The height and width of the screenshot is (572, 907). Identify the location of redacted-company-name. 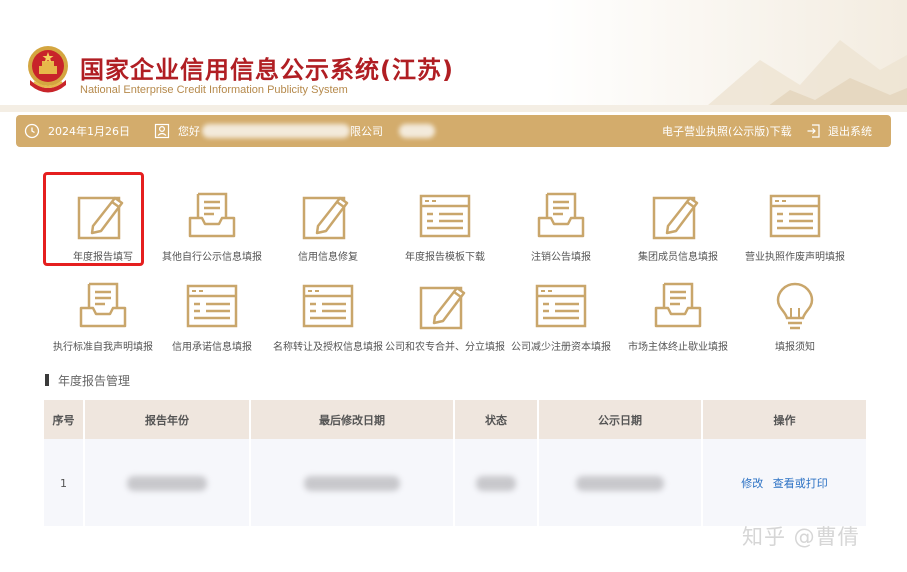
(276, 131).